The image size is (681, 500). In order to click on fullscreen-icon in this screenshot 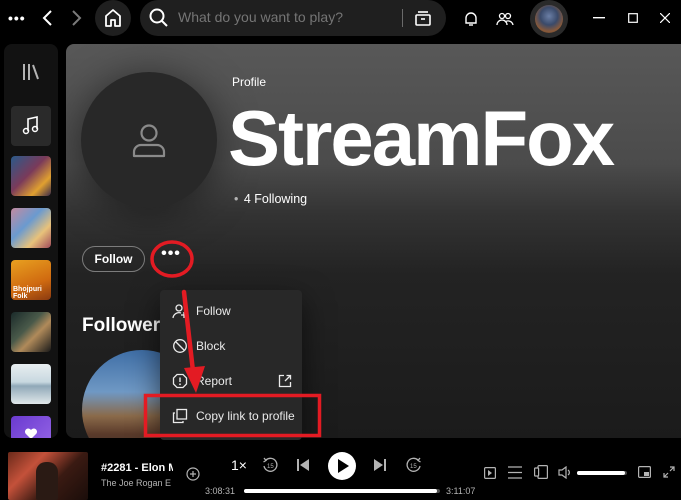, I will do `click(669, 472)`.